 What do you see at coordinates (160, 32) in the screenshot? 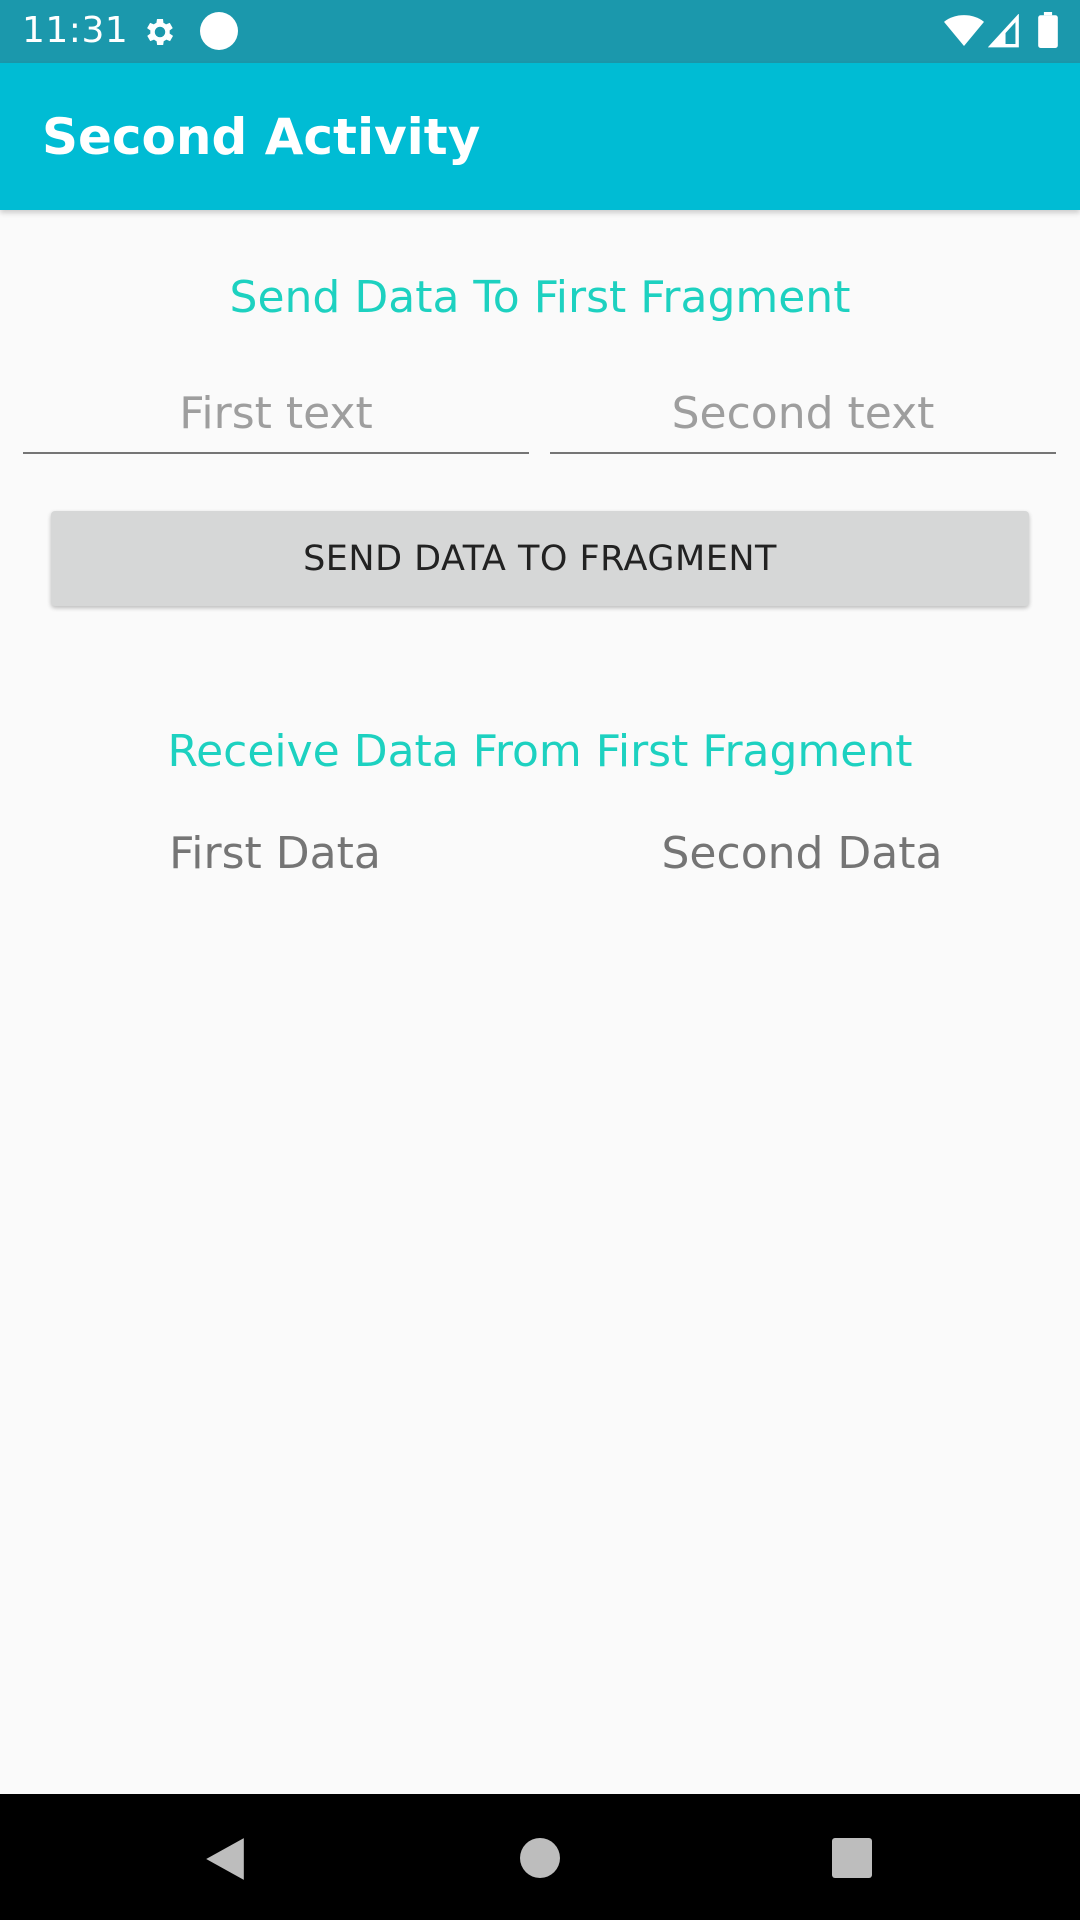
I see `gear-icon` at bounding box center [160, 32].